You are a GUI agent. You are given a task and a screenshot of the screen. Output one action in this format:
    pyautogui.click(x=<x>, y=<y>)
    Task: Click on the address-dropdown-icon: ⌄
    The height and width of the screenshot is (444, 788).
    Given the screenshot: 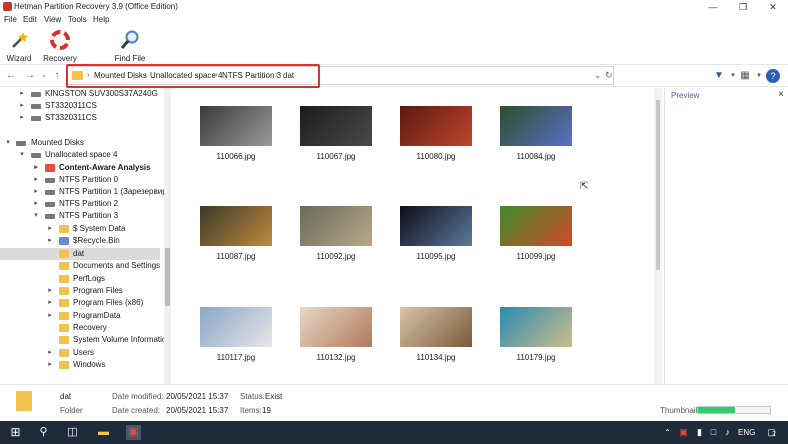 What is the action you would take?
    pyautogui.click(x=598, y=75)
    